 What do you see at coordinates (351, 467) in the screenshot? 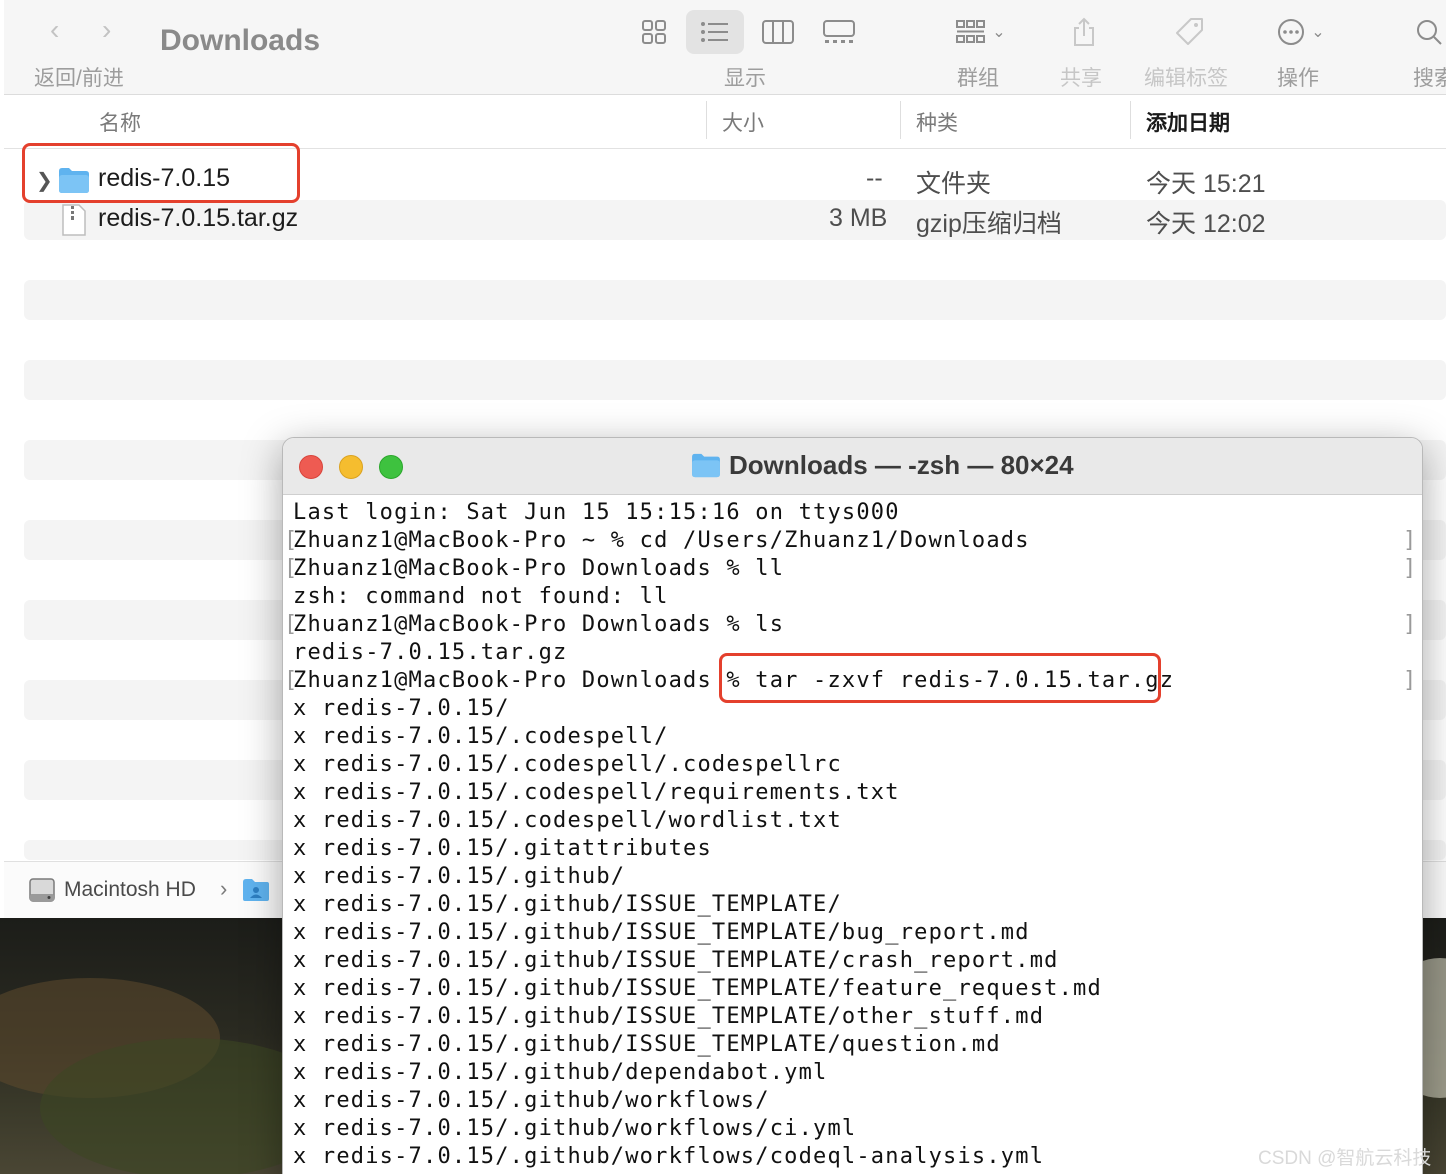
I see `minimize-button` at bounding box center [351, 467].